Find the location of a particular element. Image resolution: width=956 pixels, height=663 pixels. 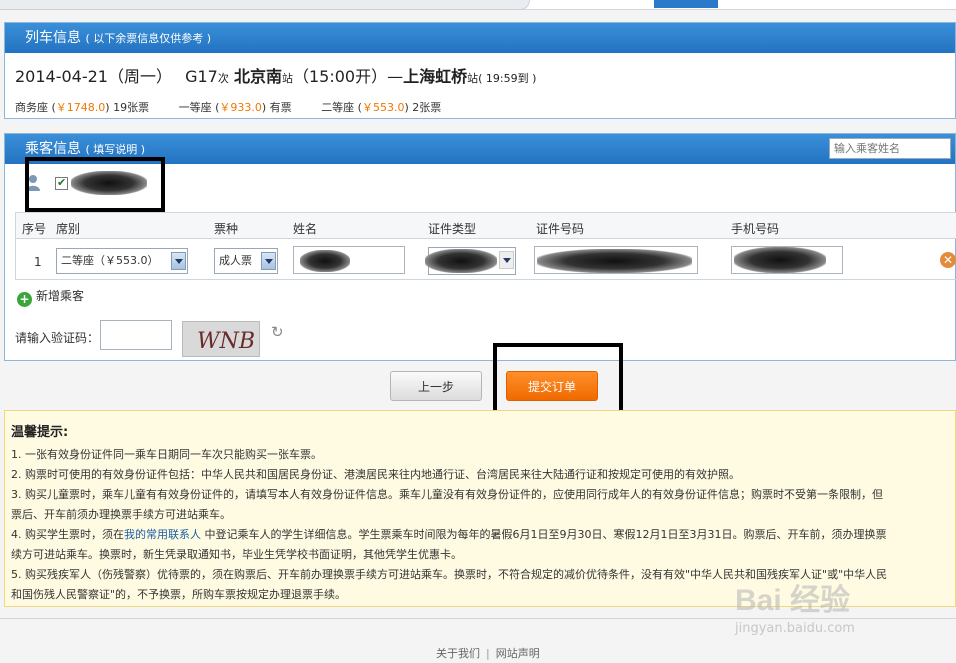

captcha-text: WNB is located at coordinates (226, 341).